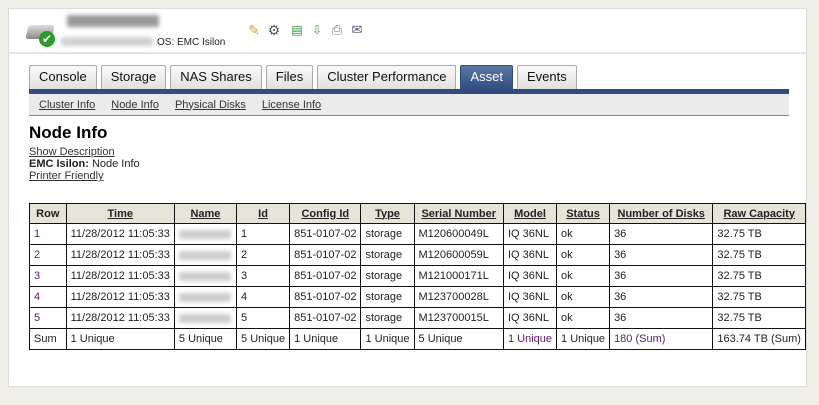 The width and height of the screenshot is (819, 405). I want to click on print-icon: ⎙, so click(337, 30).